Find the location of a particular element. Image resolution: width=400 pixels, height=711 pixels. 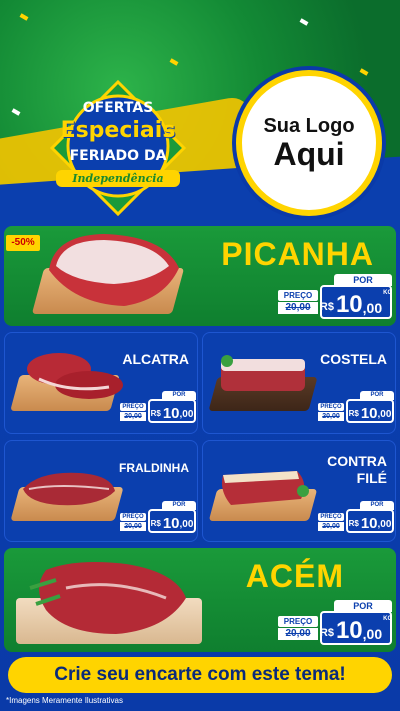

picanha-meat-icon is located at coordinates (114, 270).